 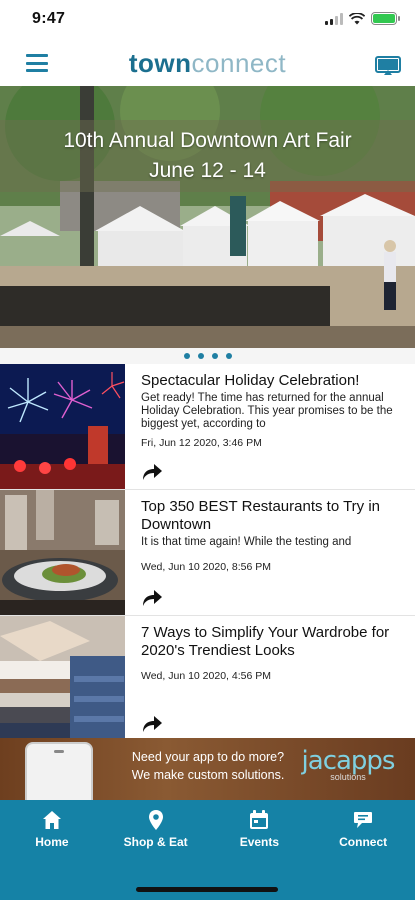 I want to click on bottom-tab-bar: Home Shop & Eat Events Connect, so click(x=207, y=850).